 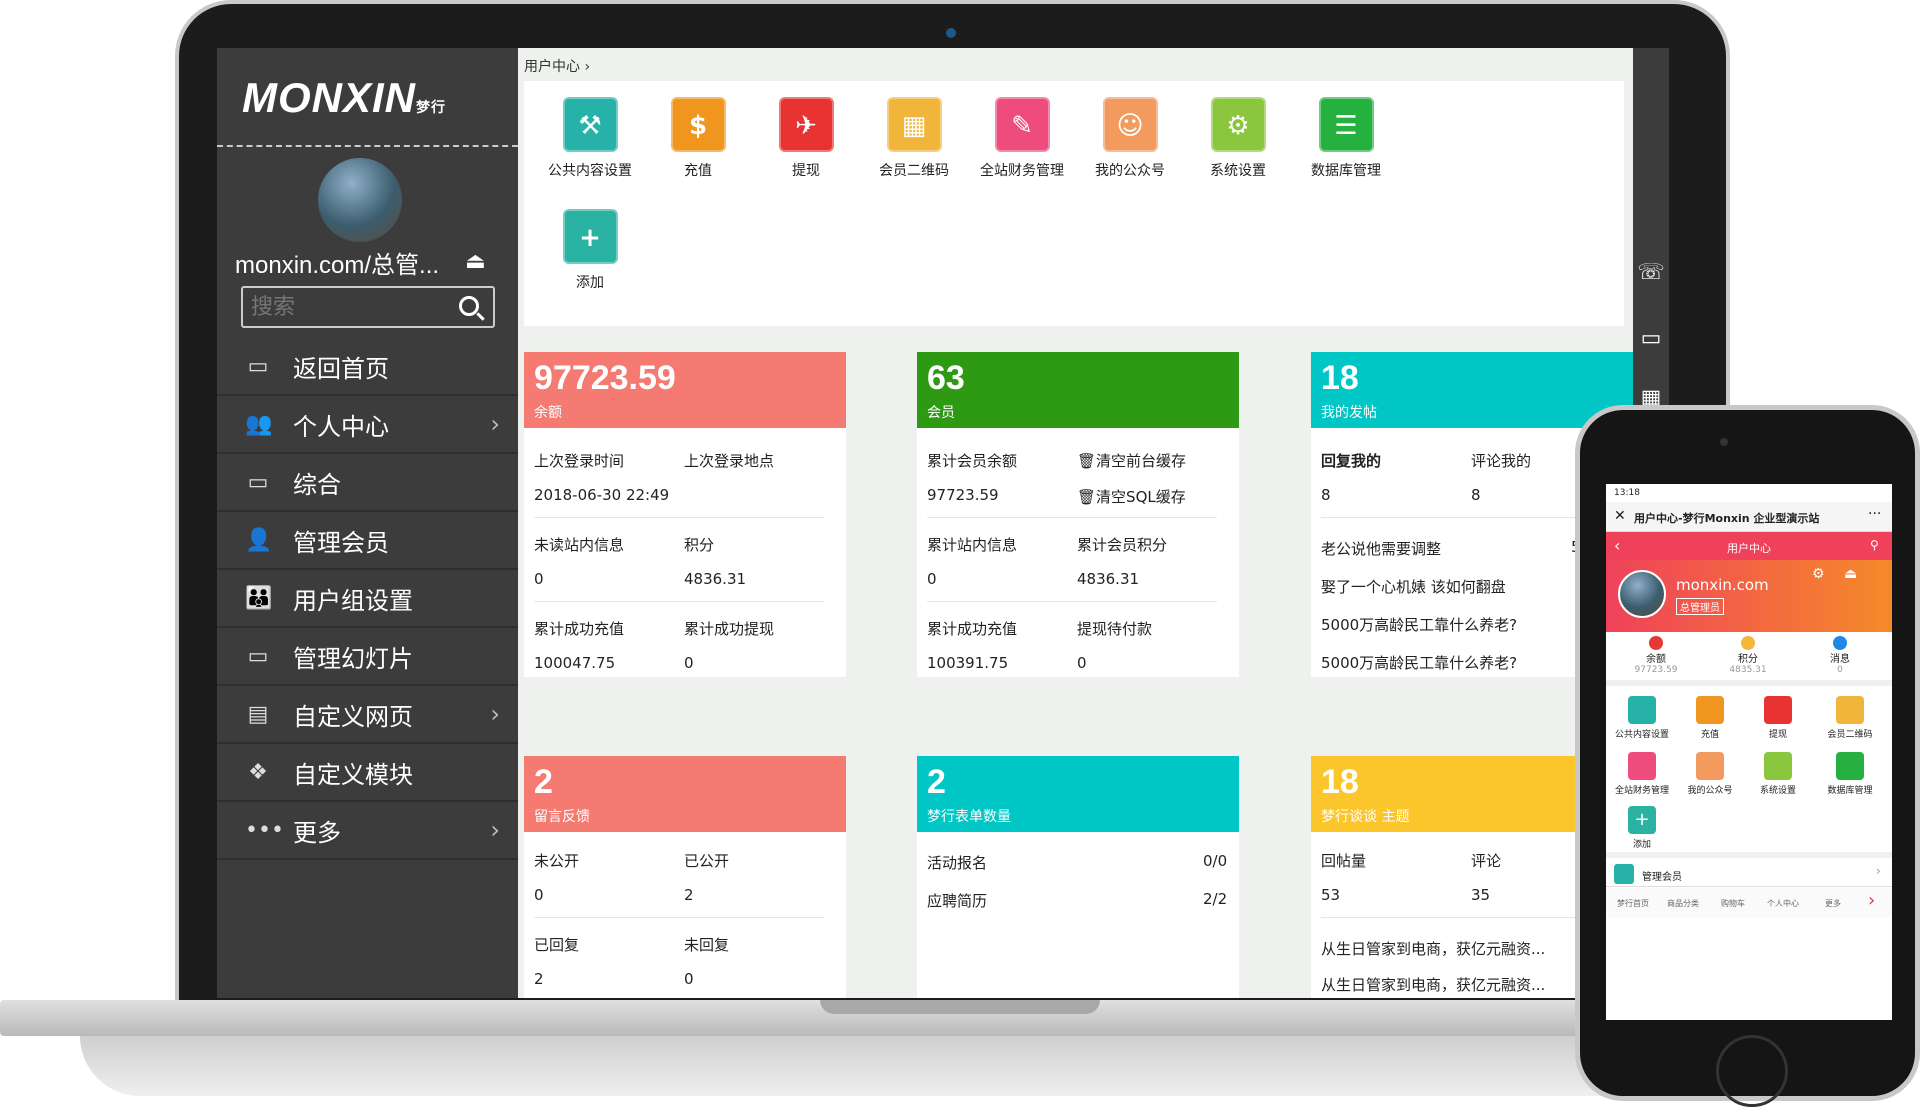 I want to click on card-cell: 回复我的, so click(x=1351, y=460).